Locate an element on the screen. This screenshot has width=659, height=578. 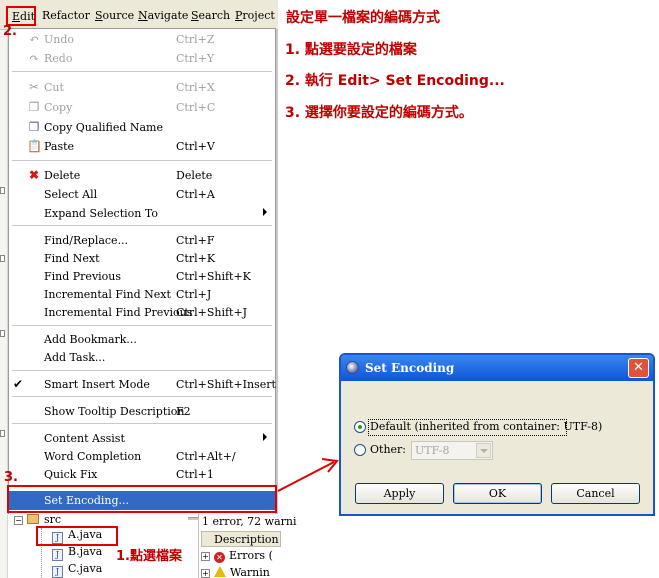
java-file-icon: J is located at coordinates (57, 555).